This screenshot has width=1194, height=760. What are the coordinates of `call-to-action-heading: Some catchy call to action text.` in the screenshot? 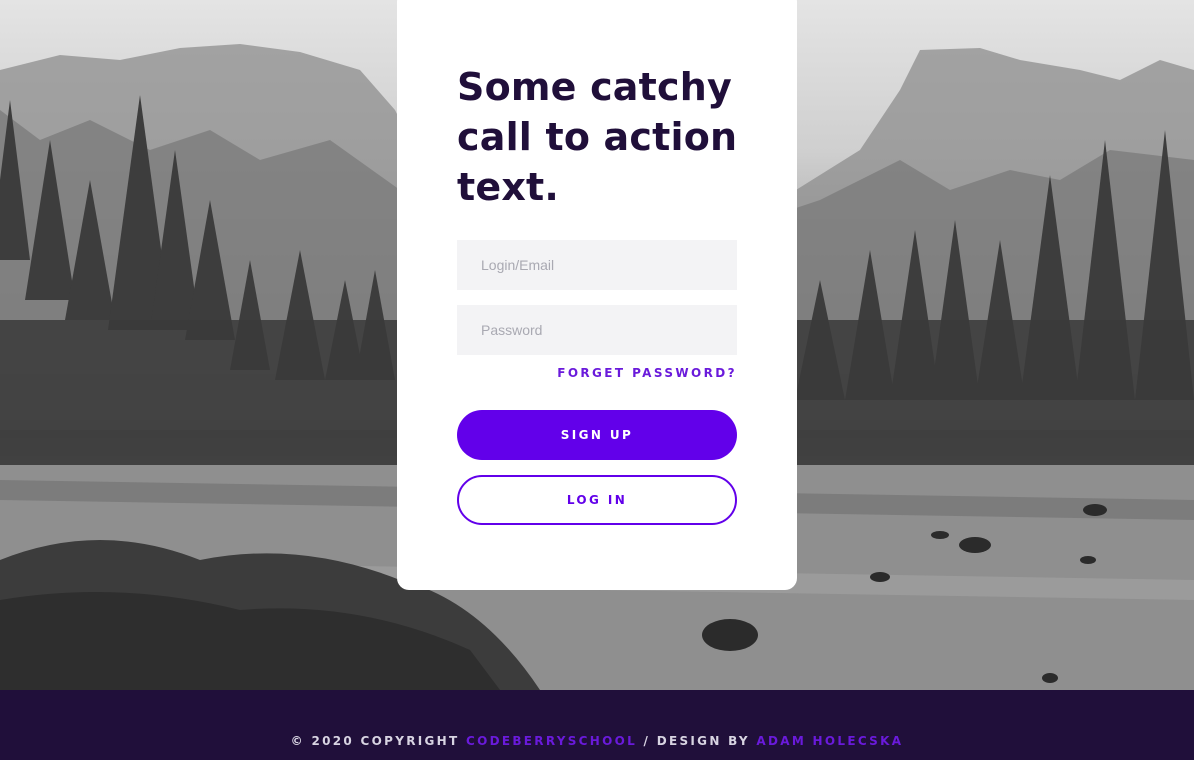 It's located at (597, 137).